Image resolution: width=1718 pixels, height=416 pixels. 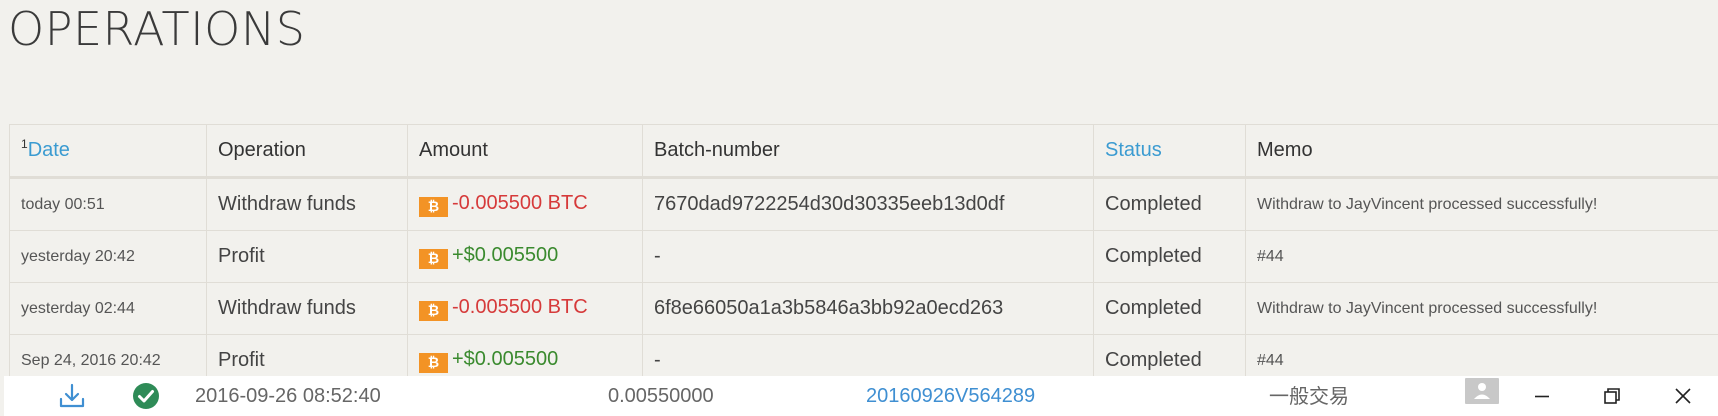 What do you see at coordinates (108, 308) in the screenshot?
I see `row-date: yesterday 02:44` at bounding box center [108, 308].